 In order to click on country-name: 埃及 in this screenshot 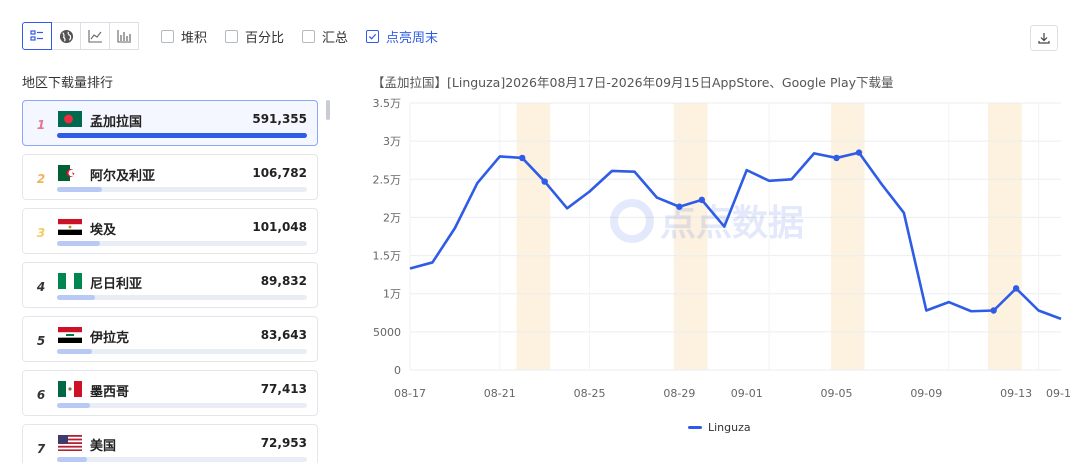, I will do `click(103, 230)`.